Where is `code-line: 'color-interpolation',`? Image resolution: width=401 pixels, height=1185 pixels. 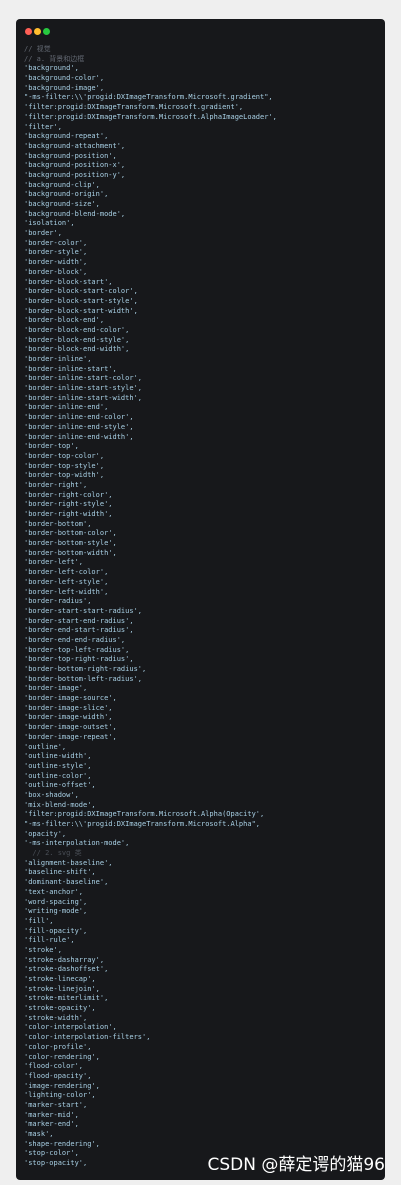
code-line: 'color-interpolation', is located at coordinates (70, 1027).